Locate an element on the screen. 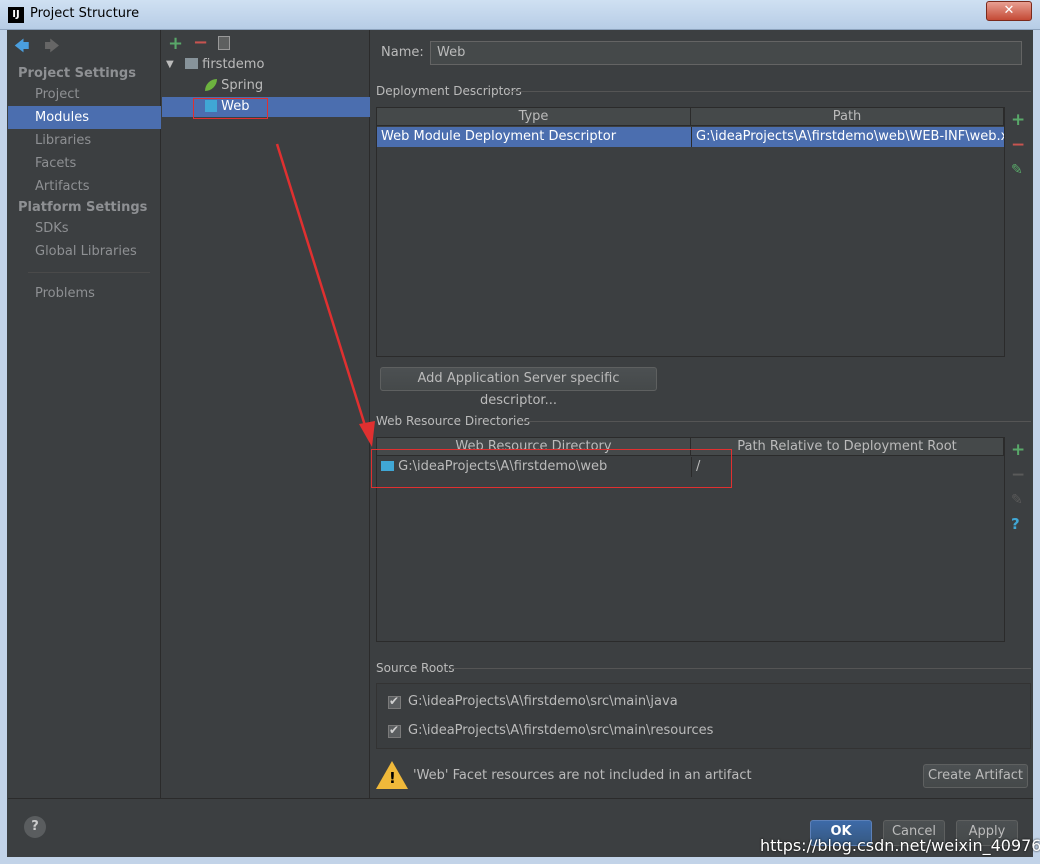 Image resolution: width=1040 pixels, height=864 pixels. watermark-text: https://blog.csdn.net/weixin_40976261 is located at coordinates (900, 845).